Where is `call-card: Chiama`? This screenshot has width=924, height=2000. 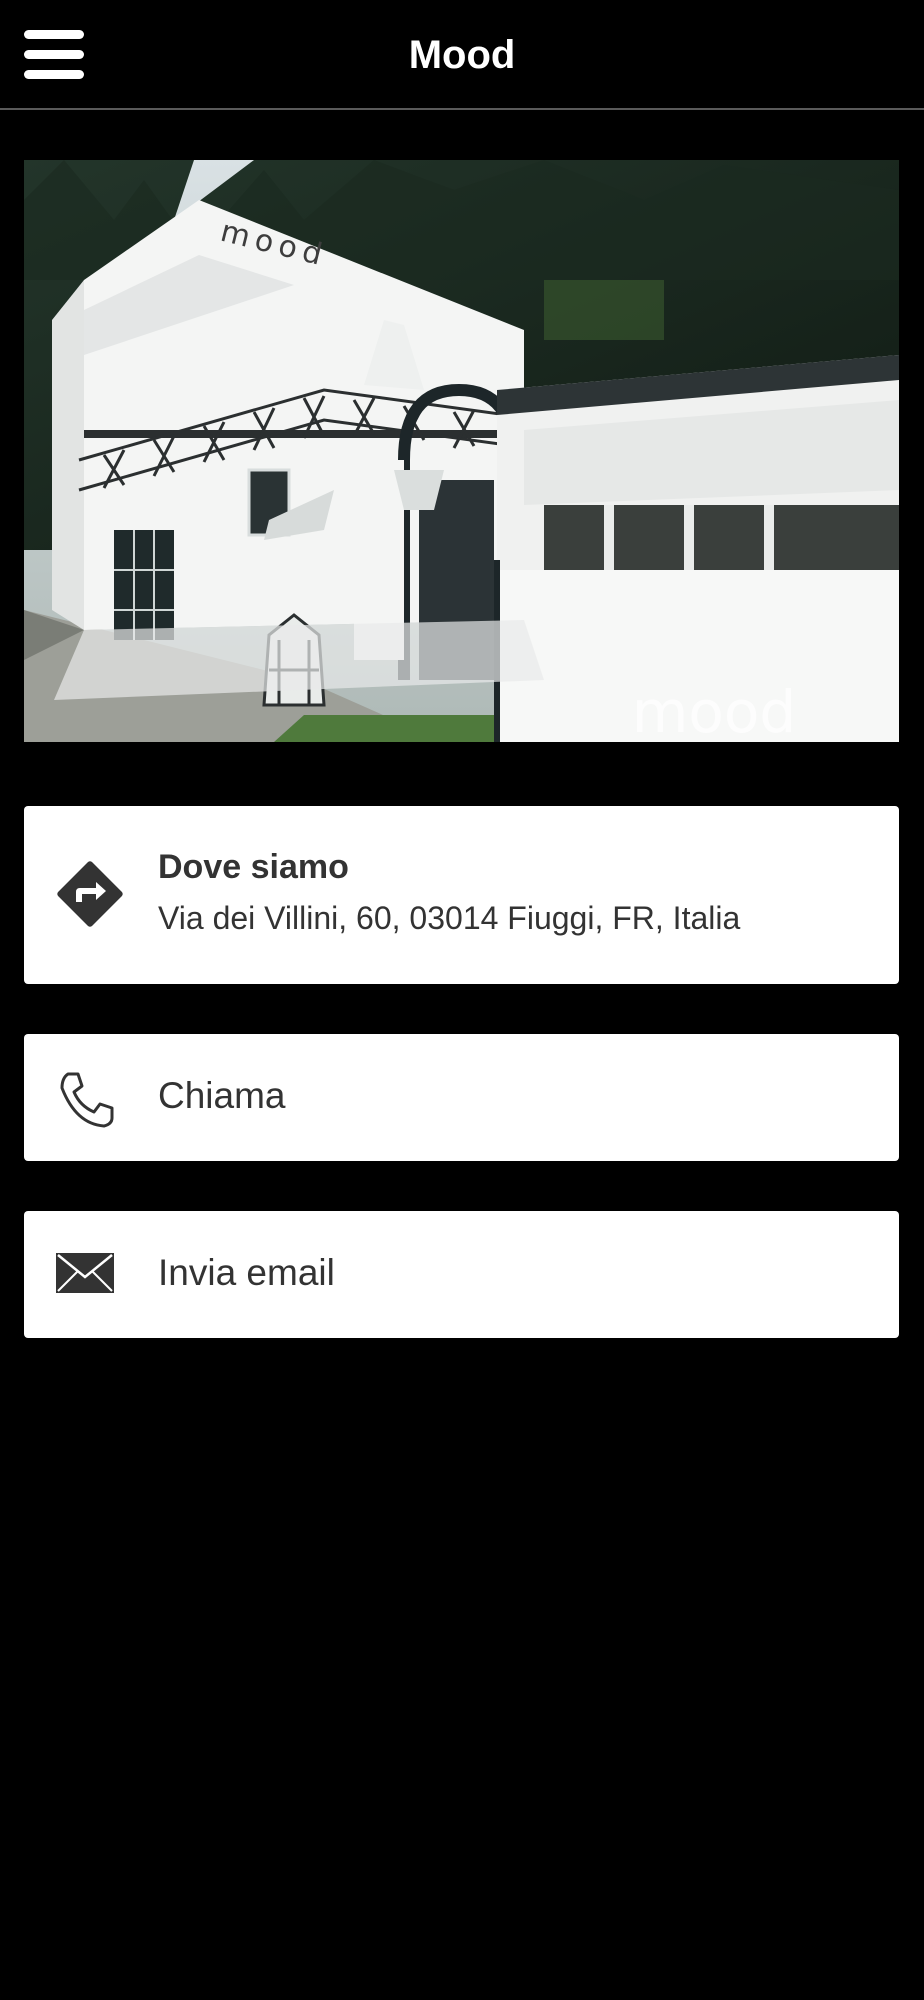
call-card: Chiama is located at coordinates (461, 1097).